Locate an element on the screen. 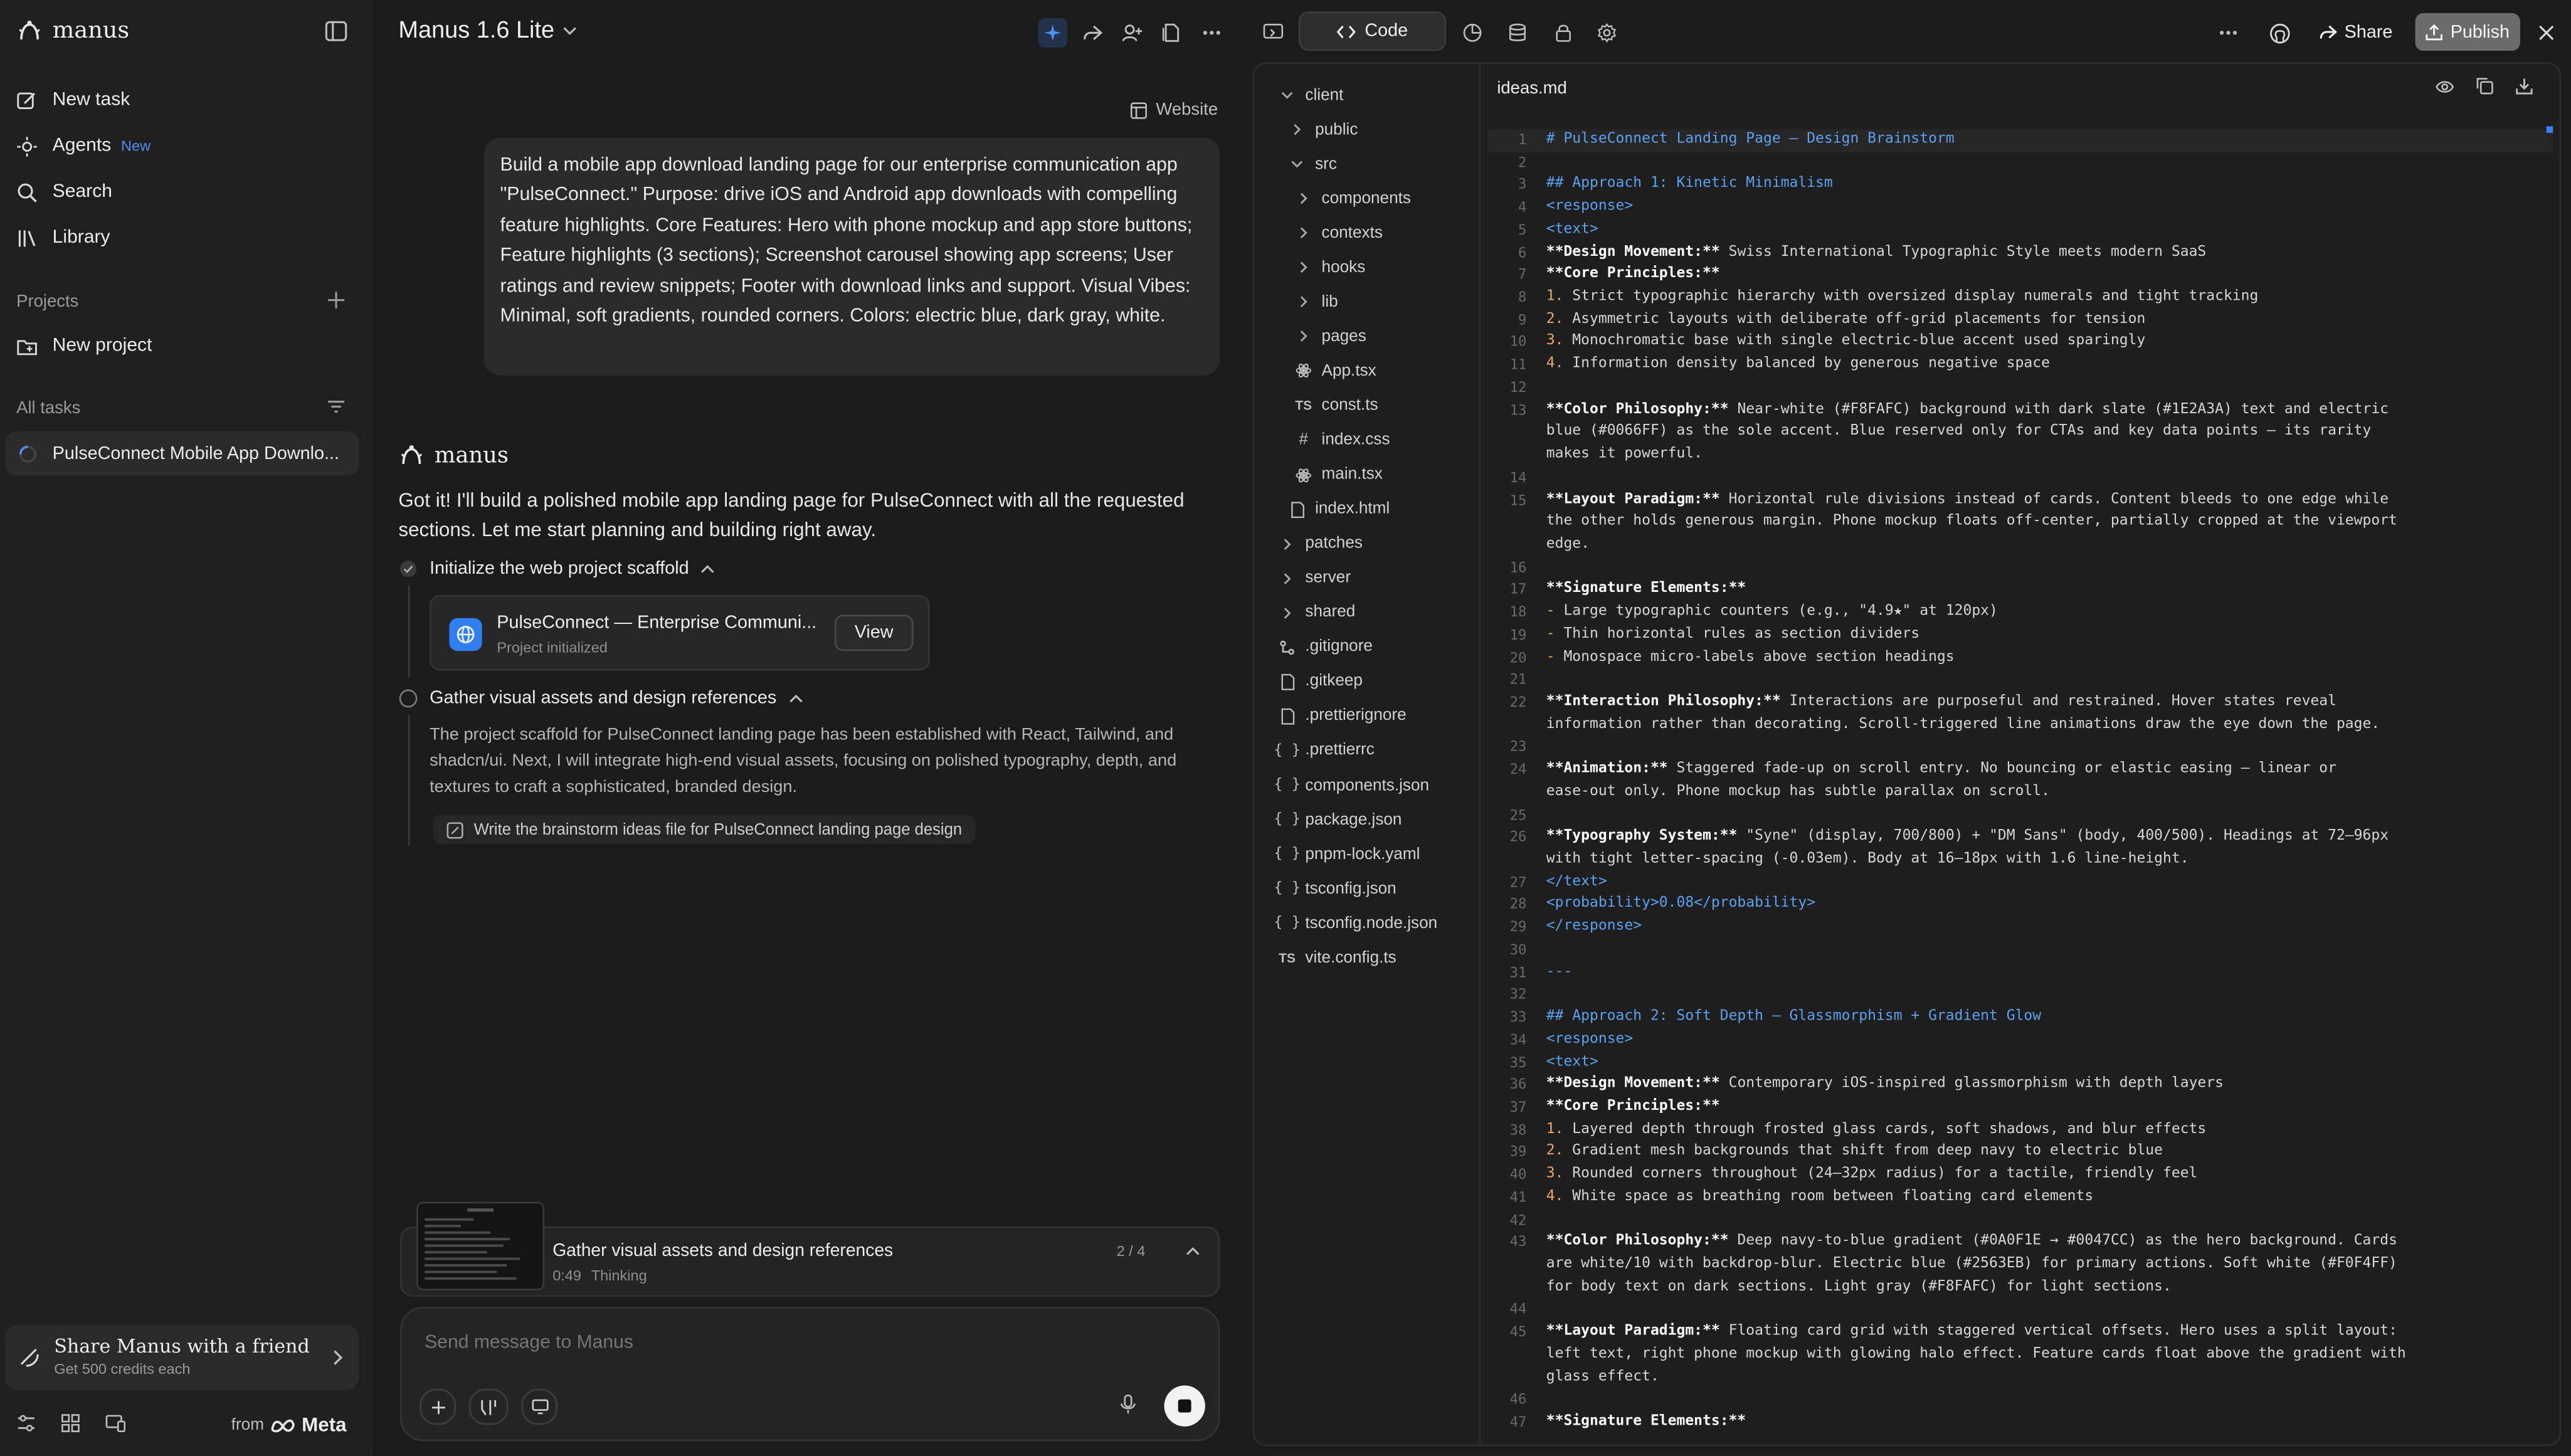 This screenshot has height=1456, width=2571. github-icon is located at coordinates (2279, 33).